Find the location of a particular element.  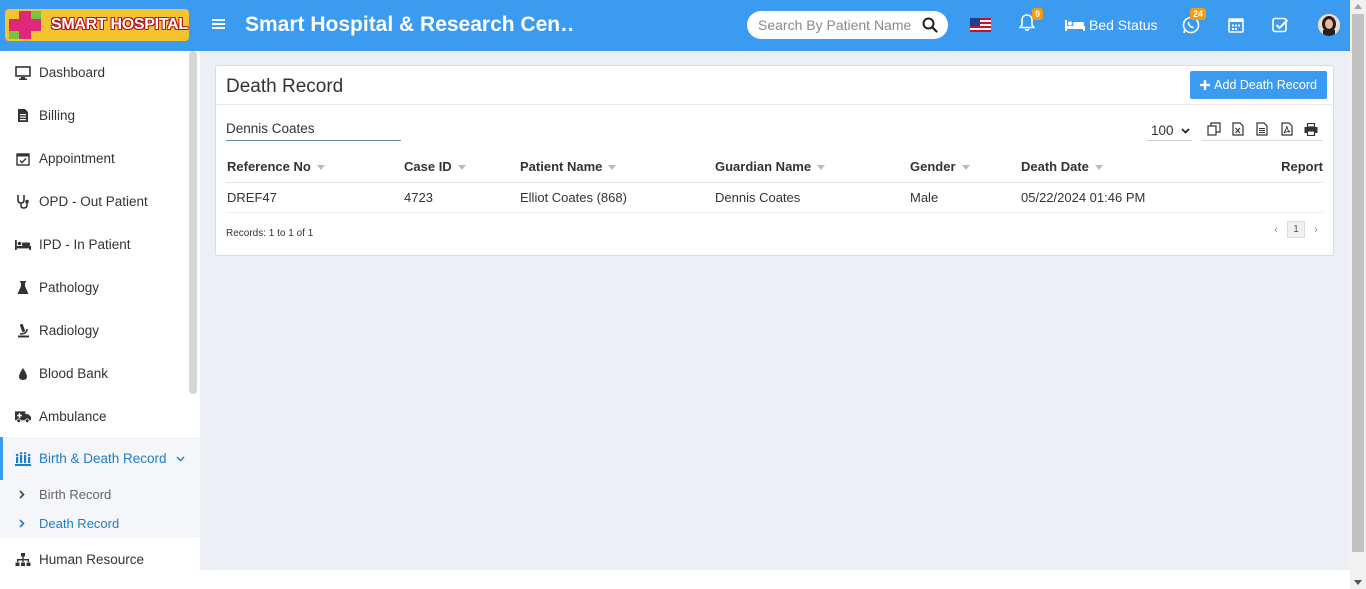

cell-case-id: 4723 is located at coordinates (461, 197).